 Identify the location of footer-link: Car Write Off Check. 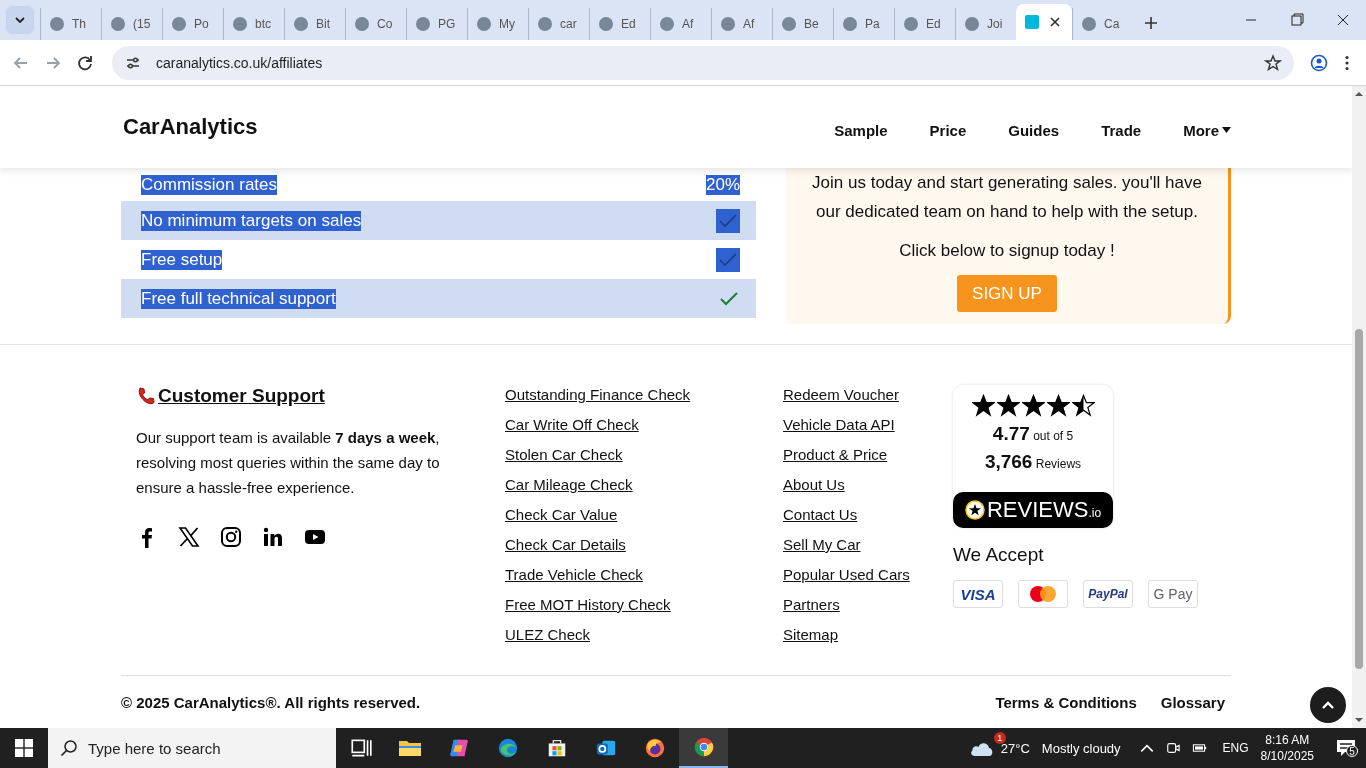
(644, 425).